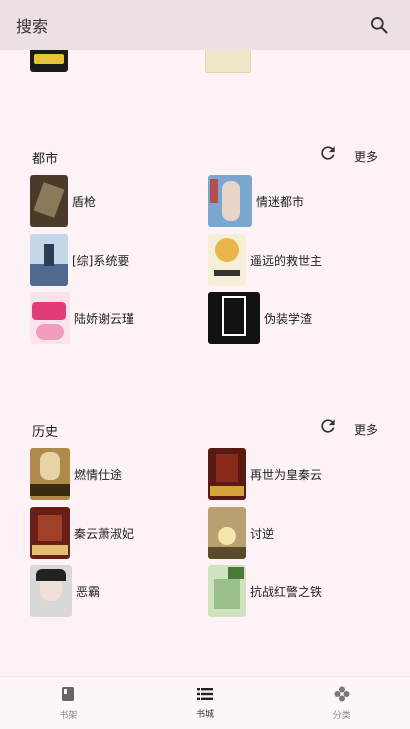 The height and width of the screenshot is (729, 410). What do you see at coordinates (104, 533) in the screenshot?
I see `book-title: 秦云萧淑妃` at bounding box center [104, 533].